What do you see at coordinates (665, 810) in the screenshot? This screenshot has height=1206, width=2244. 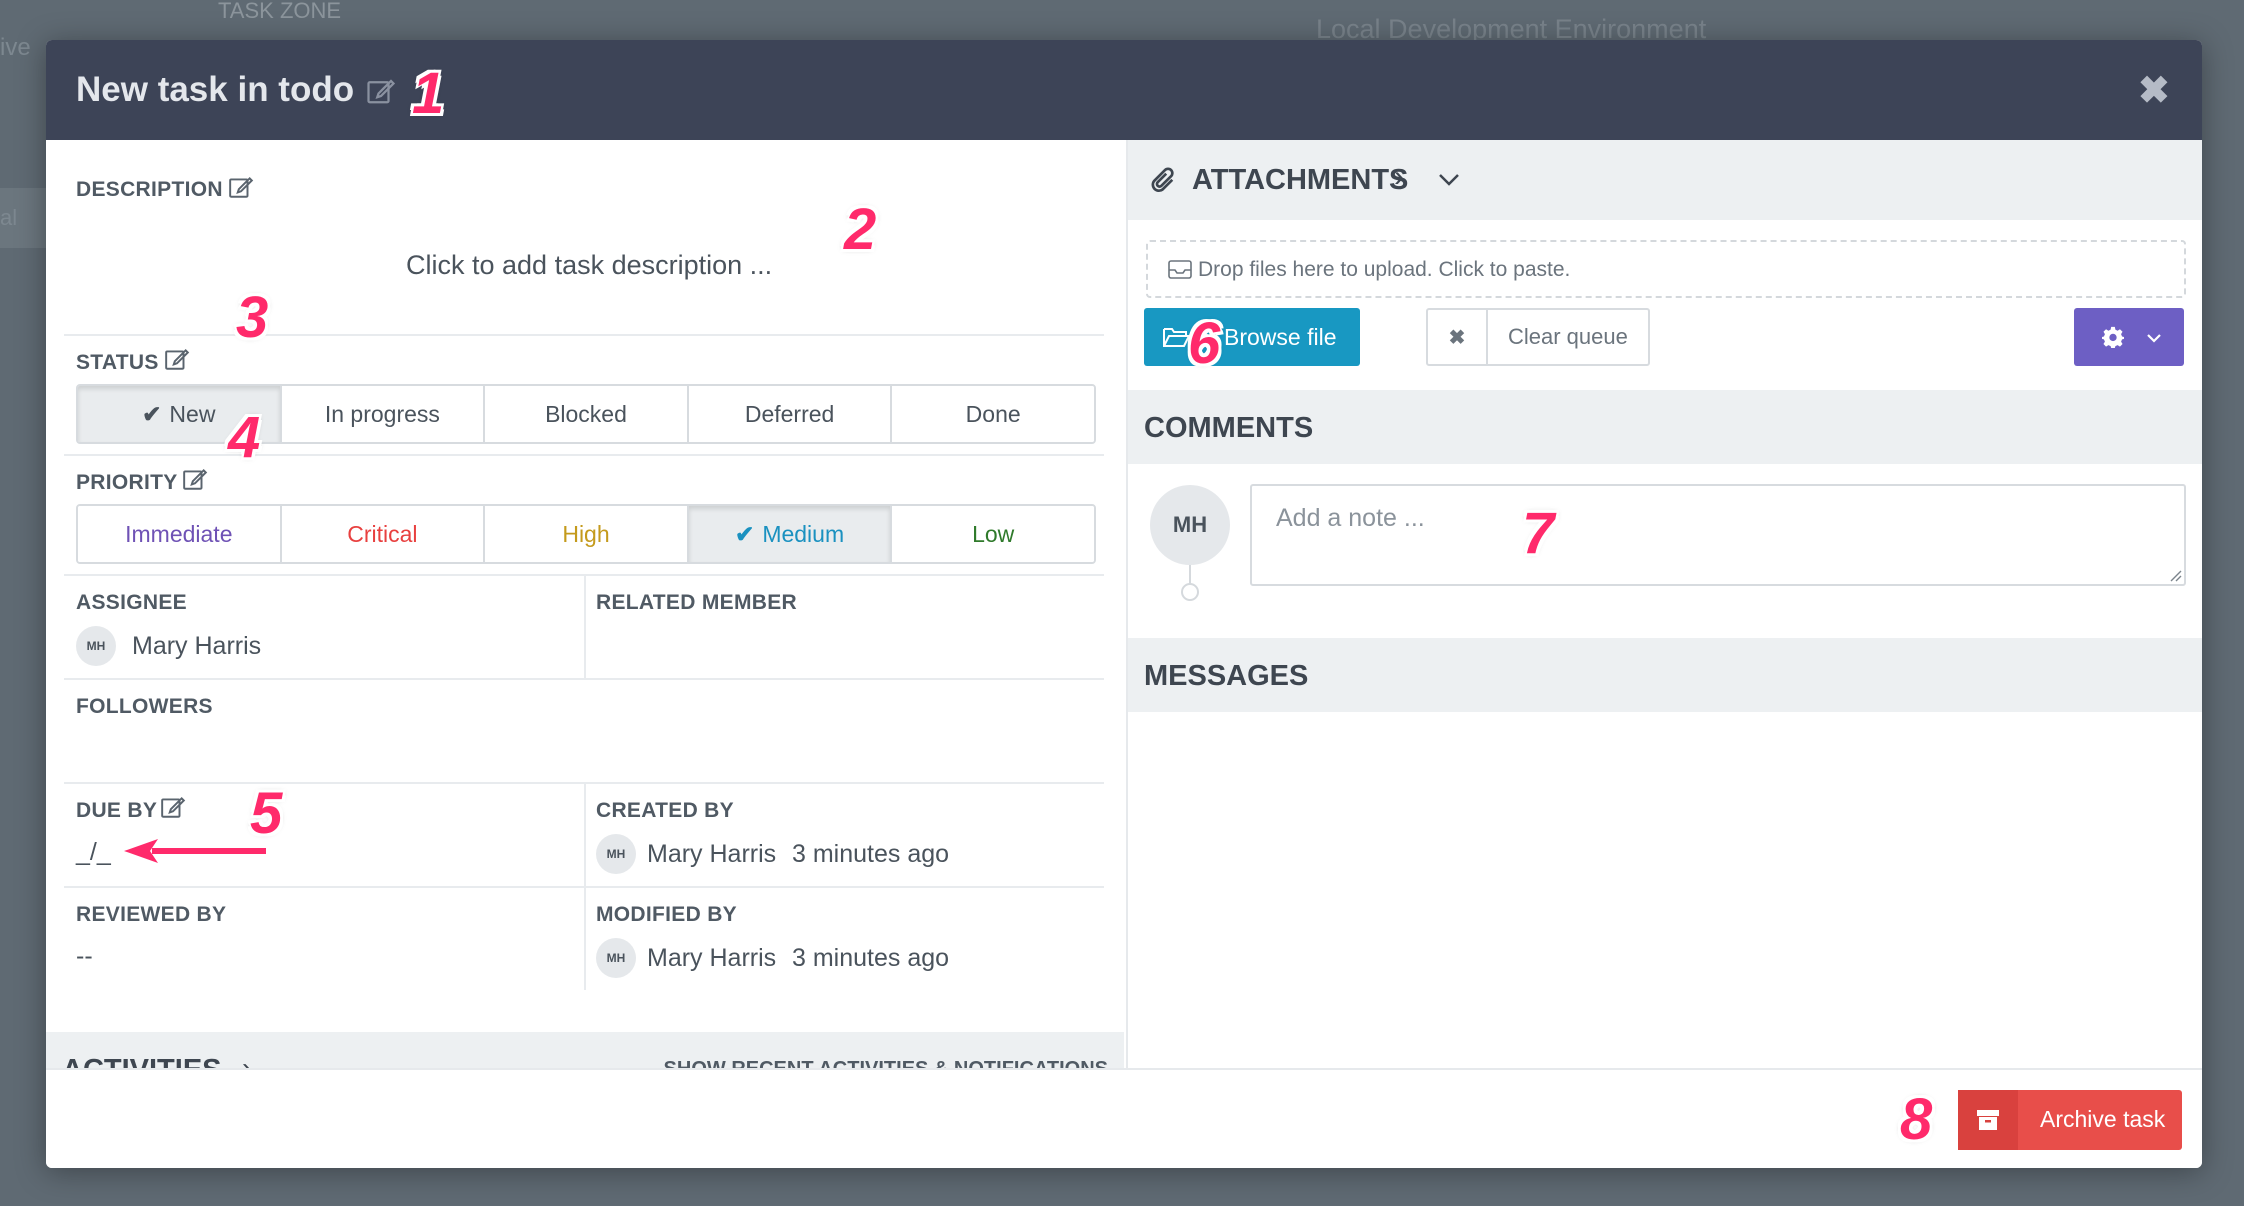 I see `created-by-label: CREATED BY` at bounding box center [665, 810].